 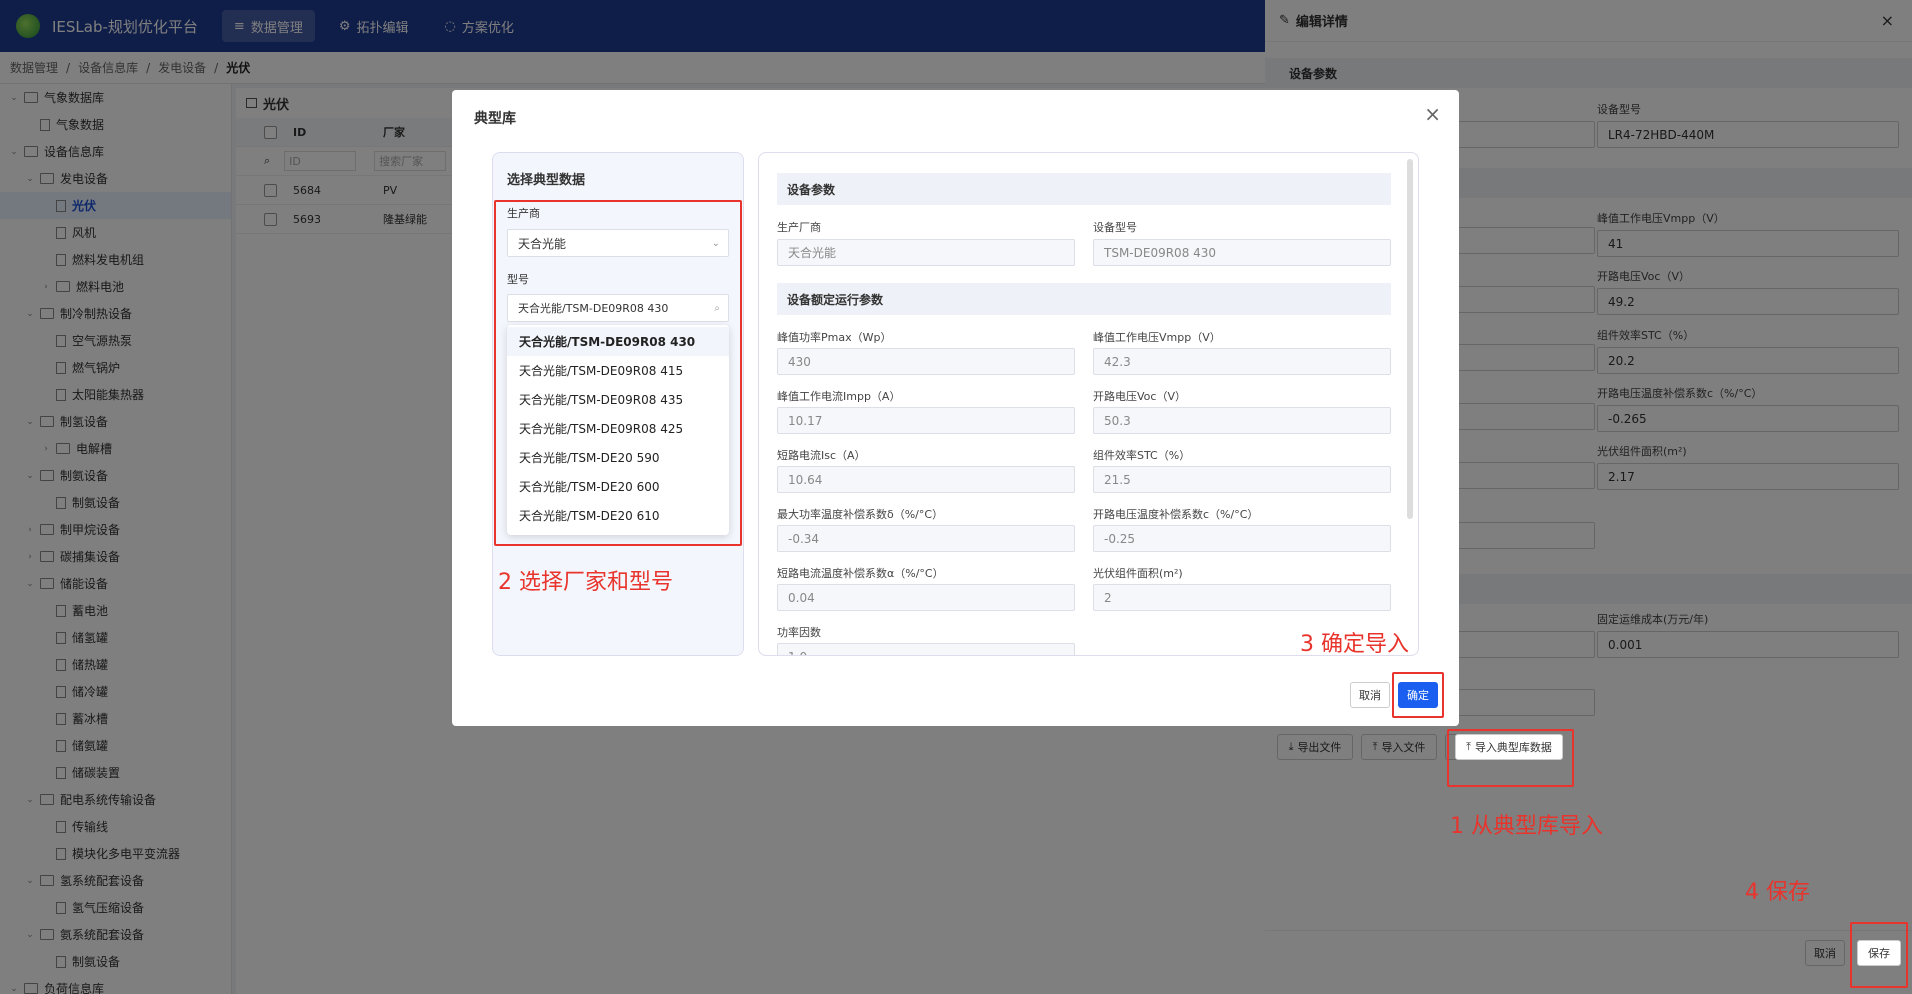 I want to click on rated-value-field: 10.64, so click(x=926, y=479).